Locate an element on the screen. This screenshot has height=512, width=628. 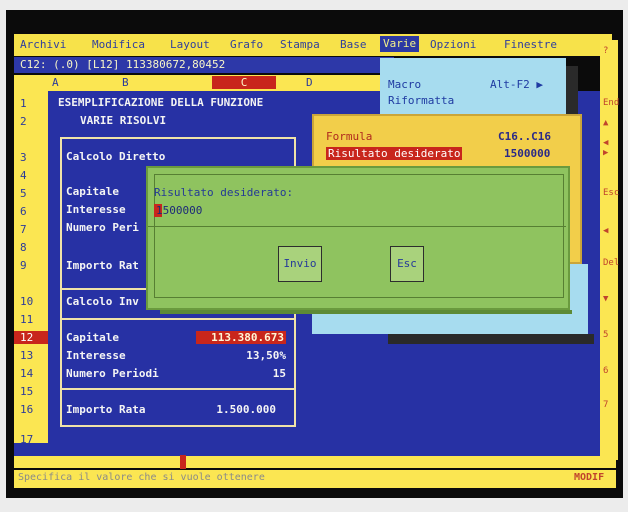
row-header: 4 is located at coordinates (23, 175).